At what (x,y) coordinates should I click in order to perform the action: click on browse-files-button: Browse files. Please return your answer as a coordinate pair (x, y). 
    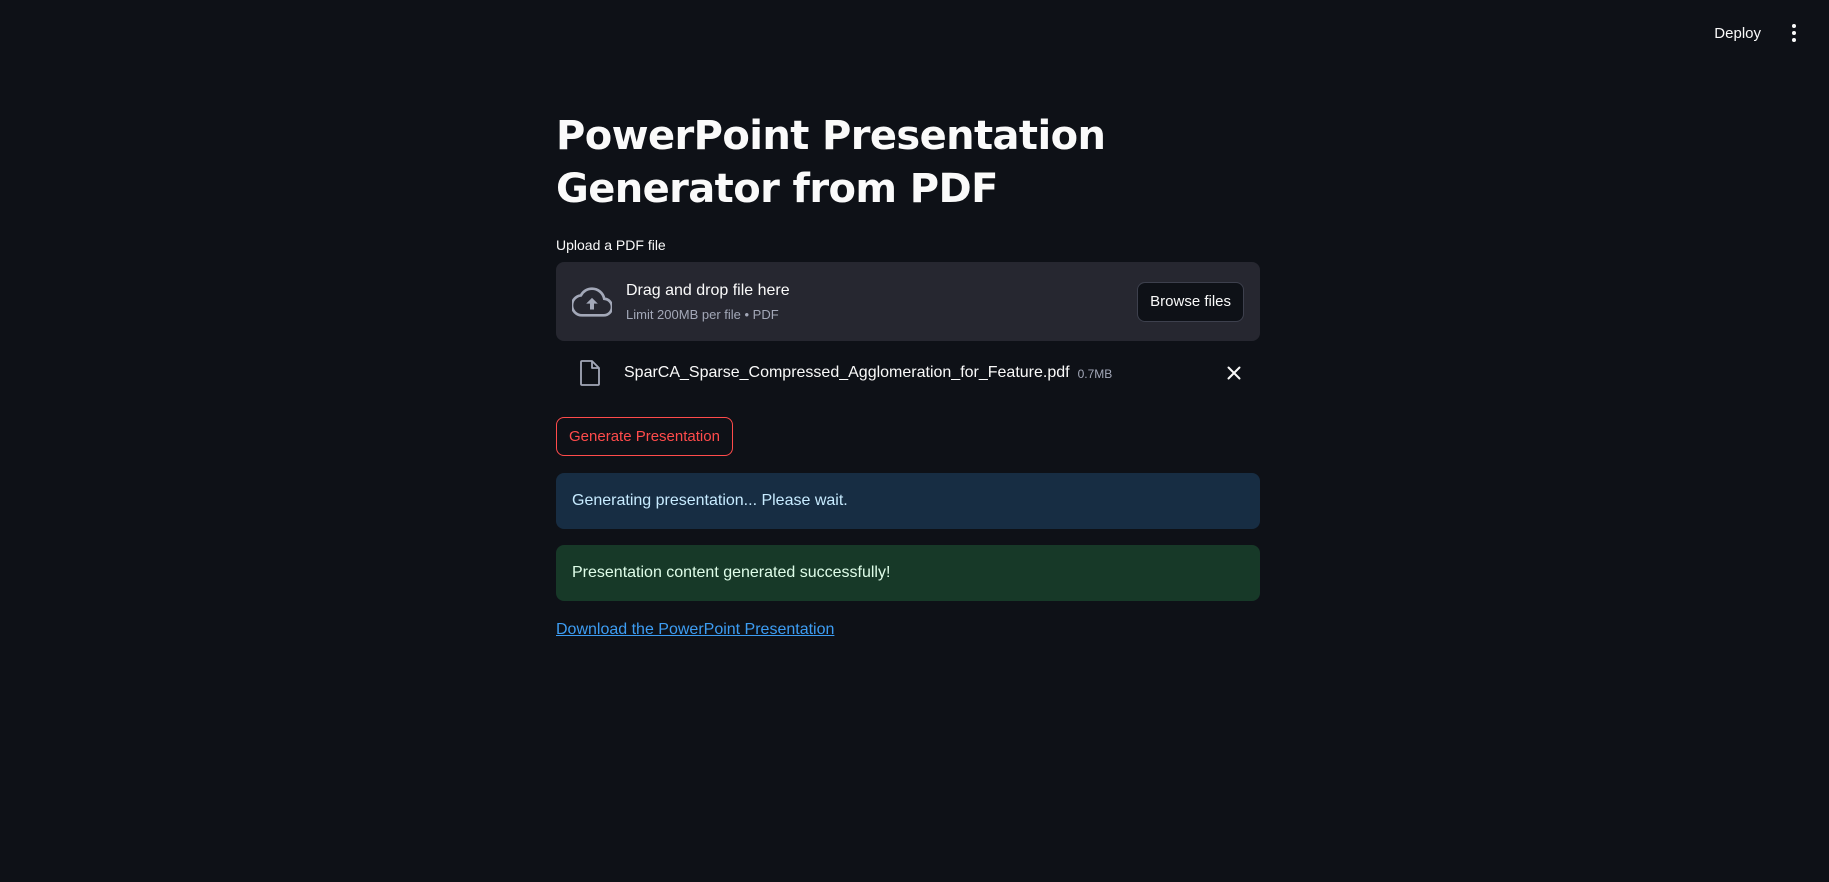
    Looking at the image, I should click on (1190, 301).